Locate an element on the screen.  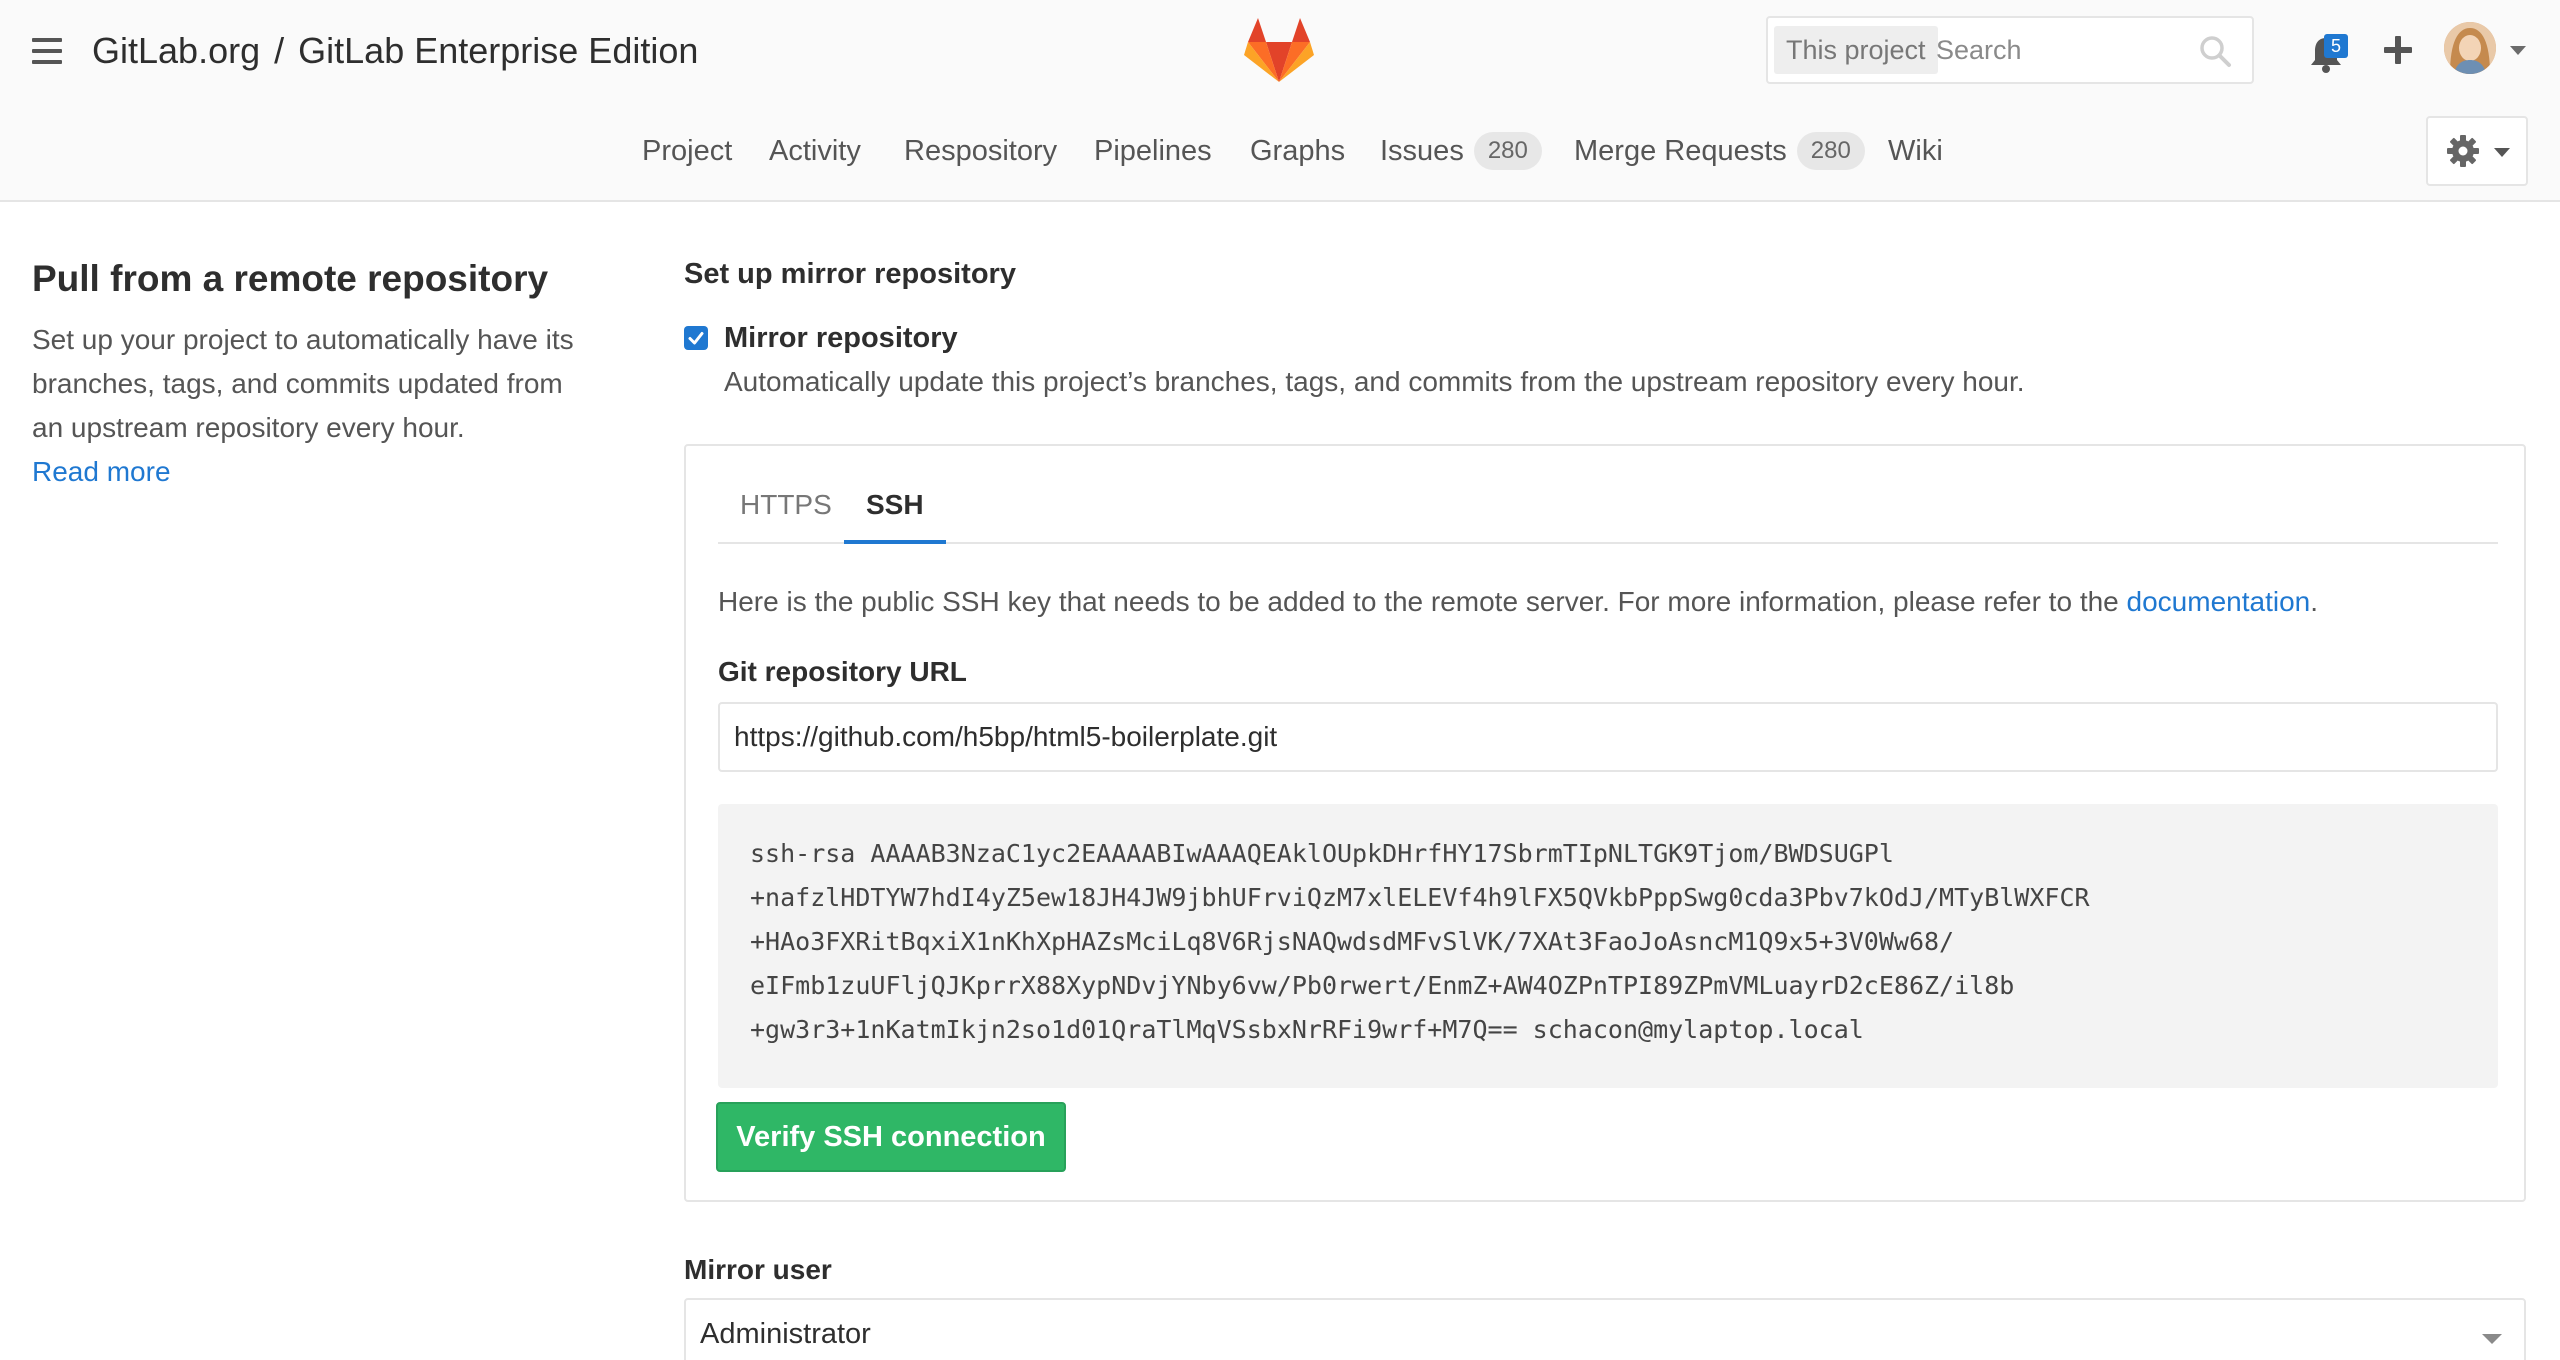
git-url-label: Git repository URL is located at coordinates (842, 671).